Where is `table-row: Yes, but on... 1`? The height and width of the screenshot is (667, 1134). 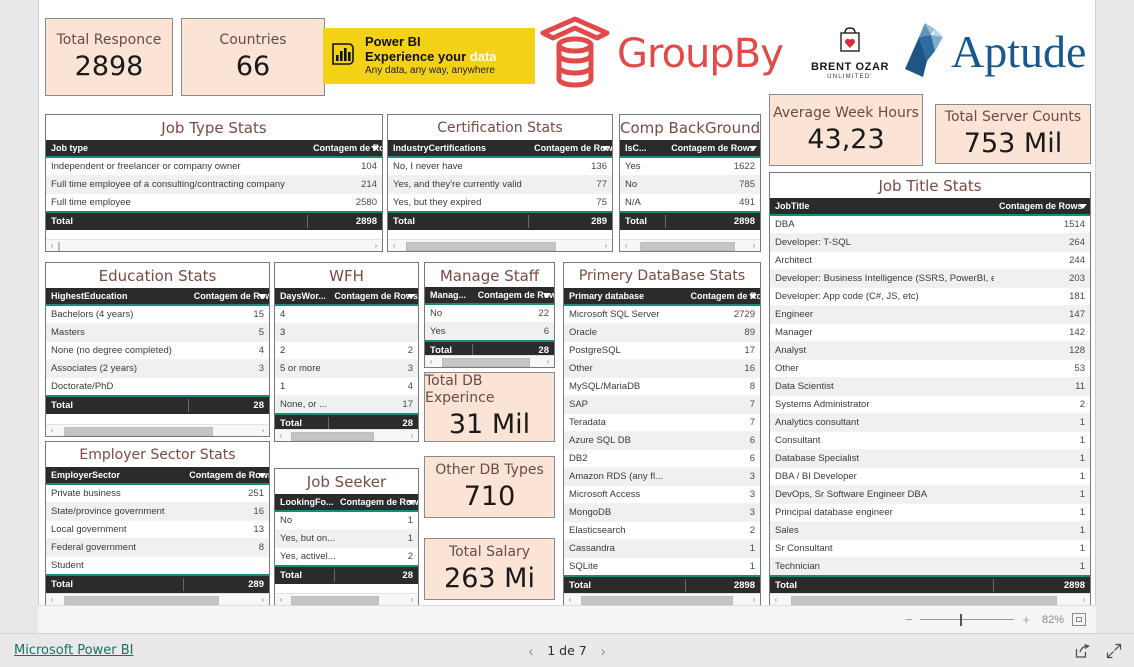 table-row: Yes, but on... 1 is located at coordinates (346, 538).